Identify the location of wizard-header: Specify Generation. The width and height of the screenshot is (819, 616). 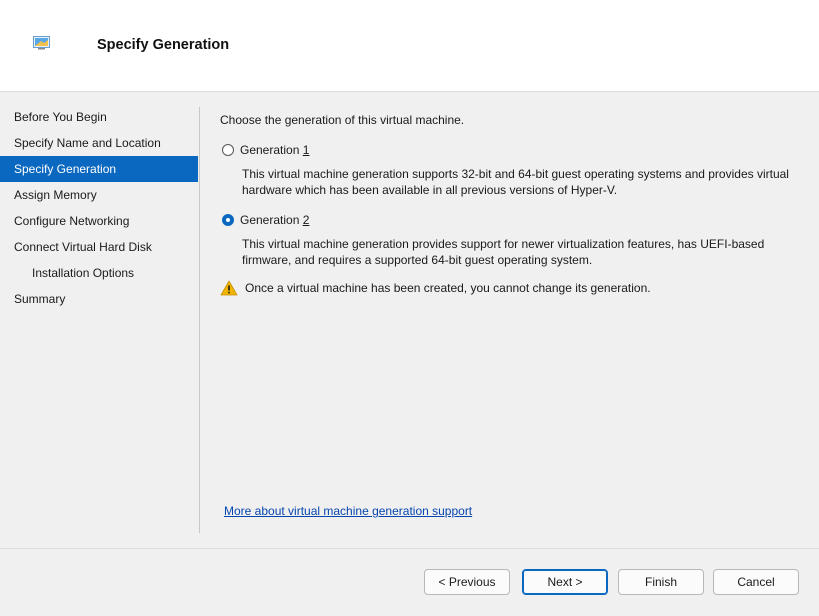
(409, 46).